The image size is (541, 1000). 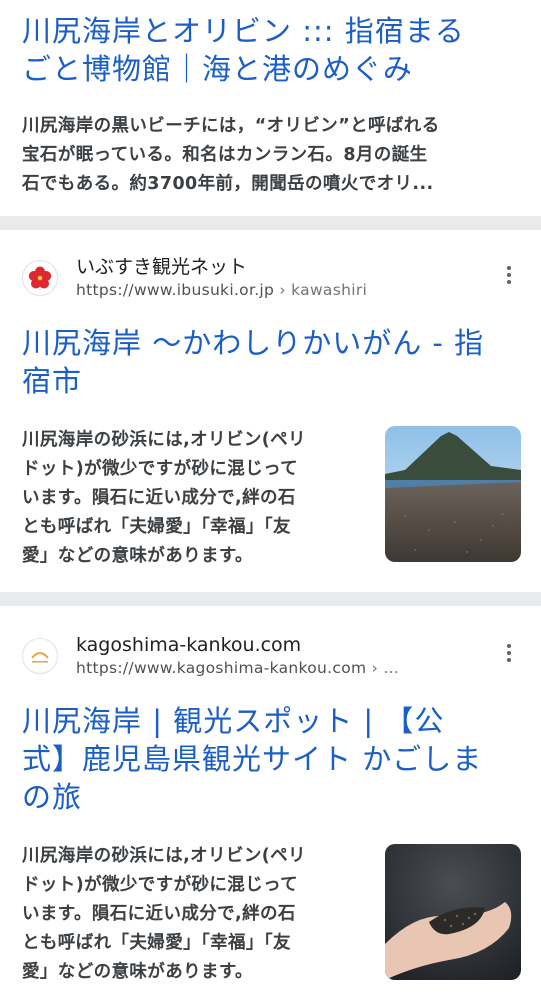 What do you see at coordinates (243, 31) in the screenshot?
I see `result-title-line: 川尻海岸とオリビン ::: 指宿まる` at bounding box center [243, 31].